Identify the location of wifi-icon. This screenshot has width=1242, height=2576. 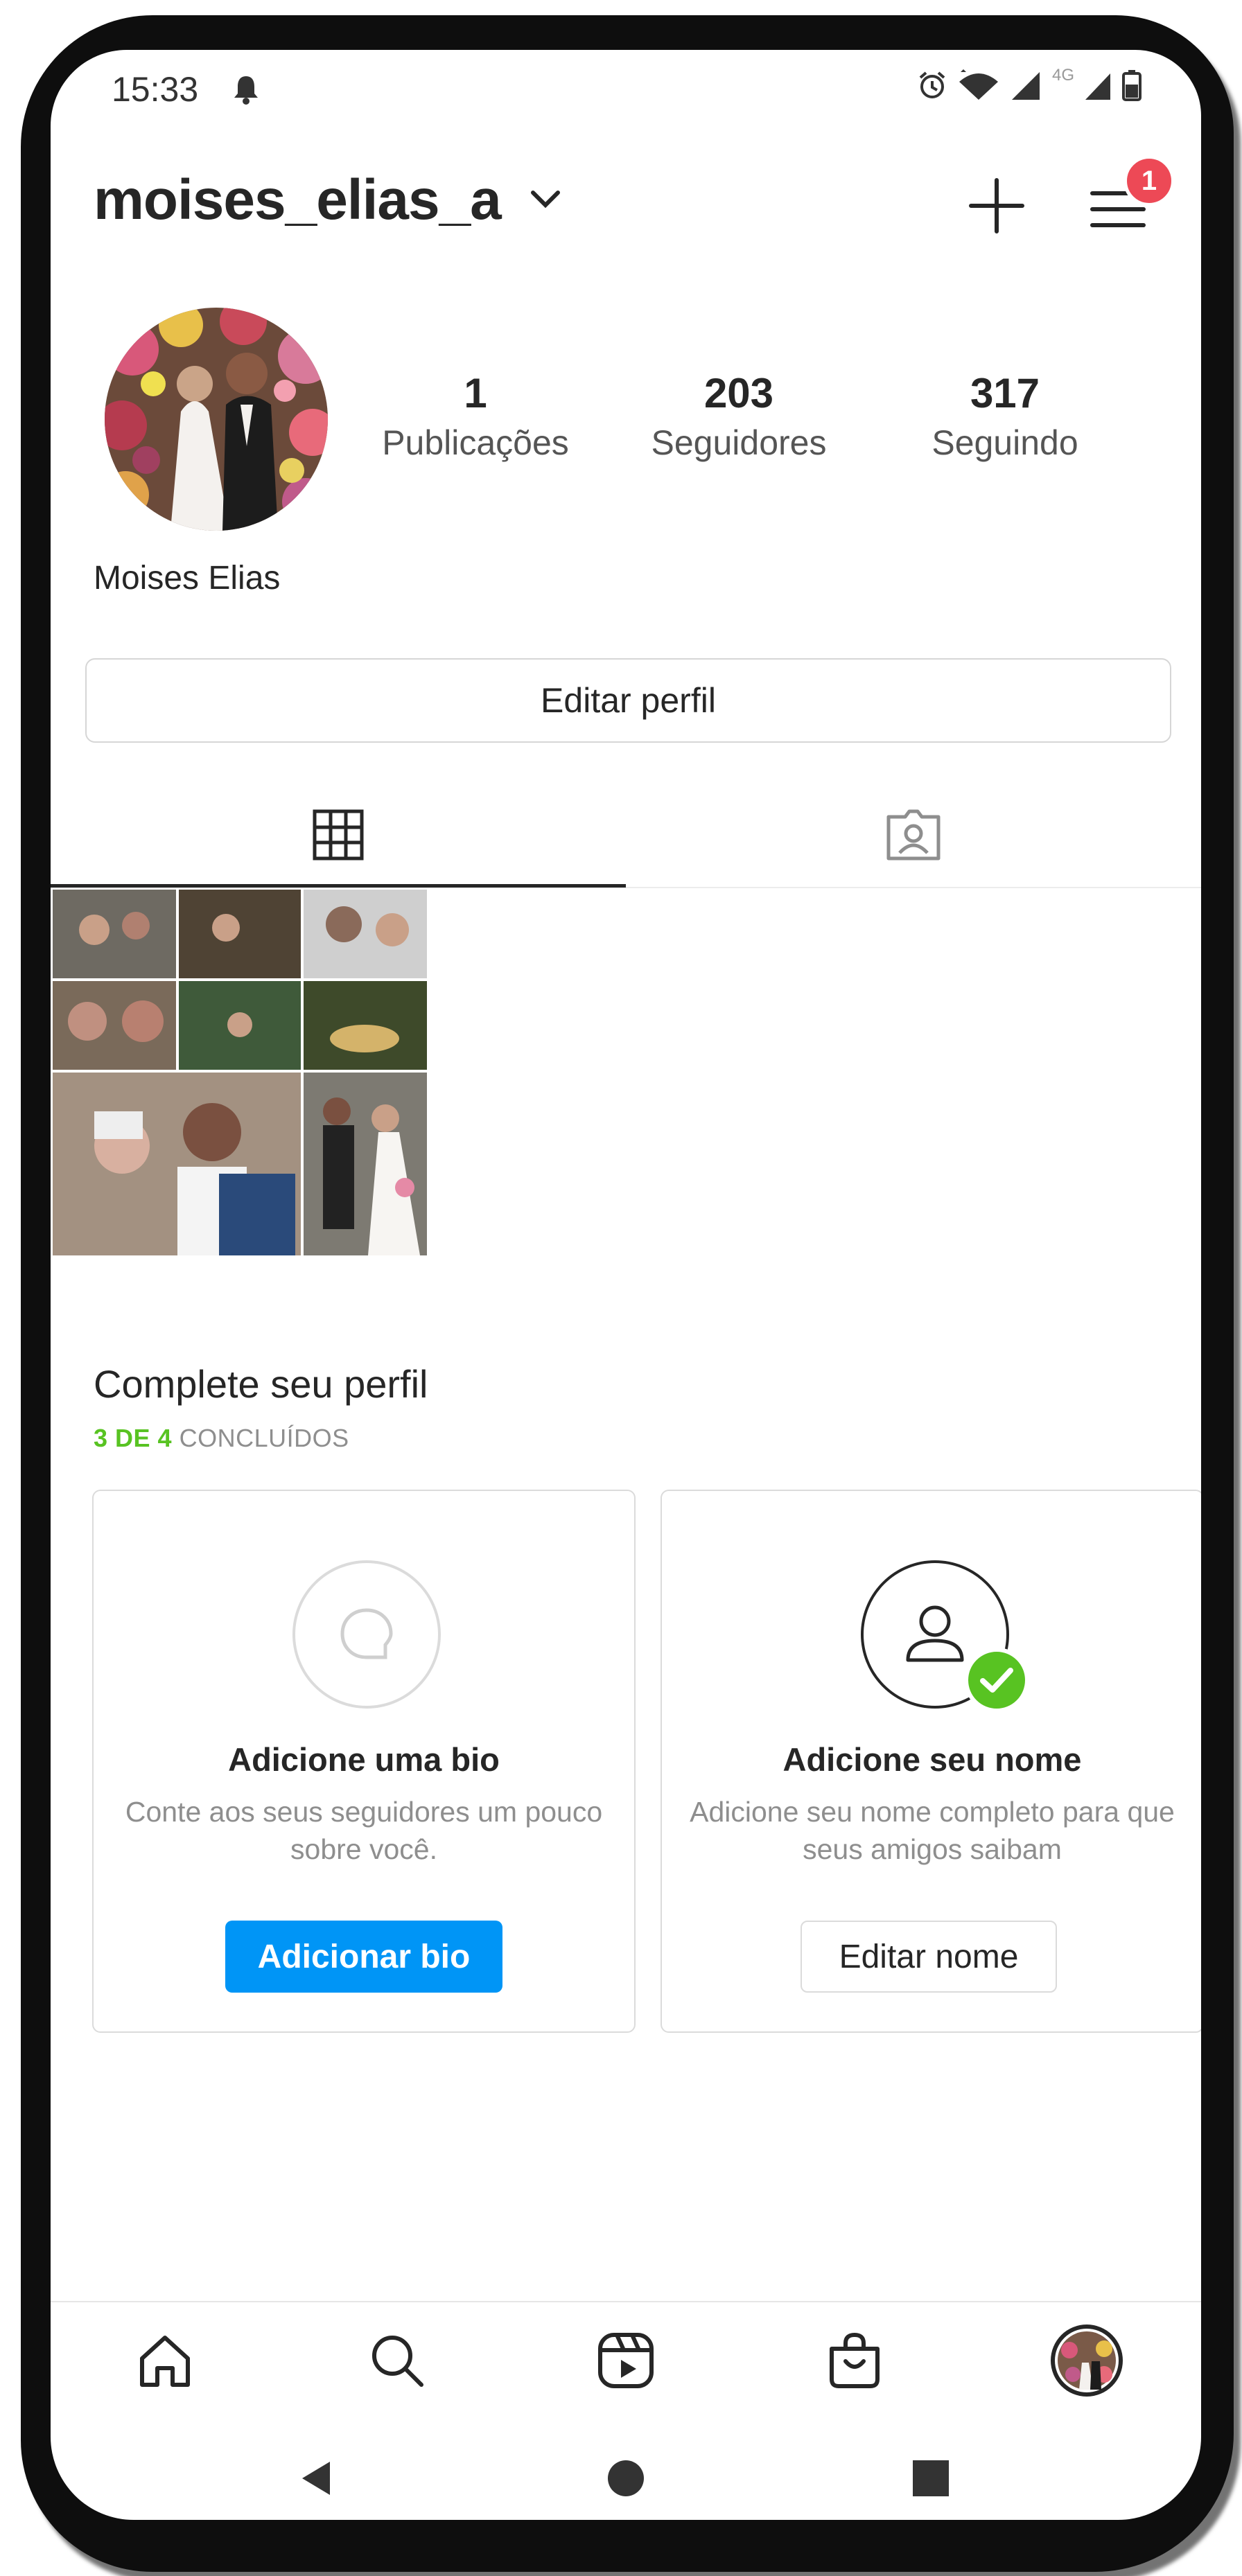
(978, 84).